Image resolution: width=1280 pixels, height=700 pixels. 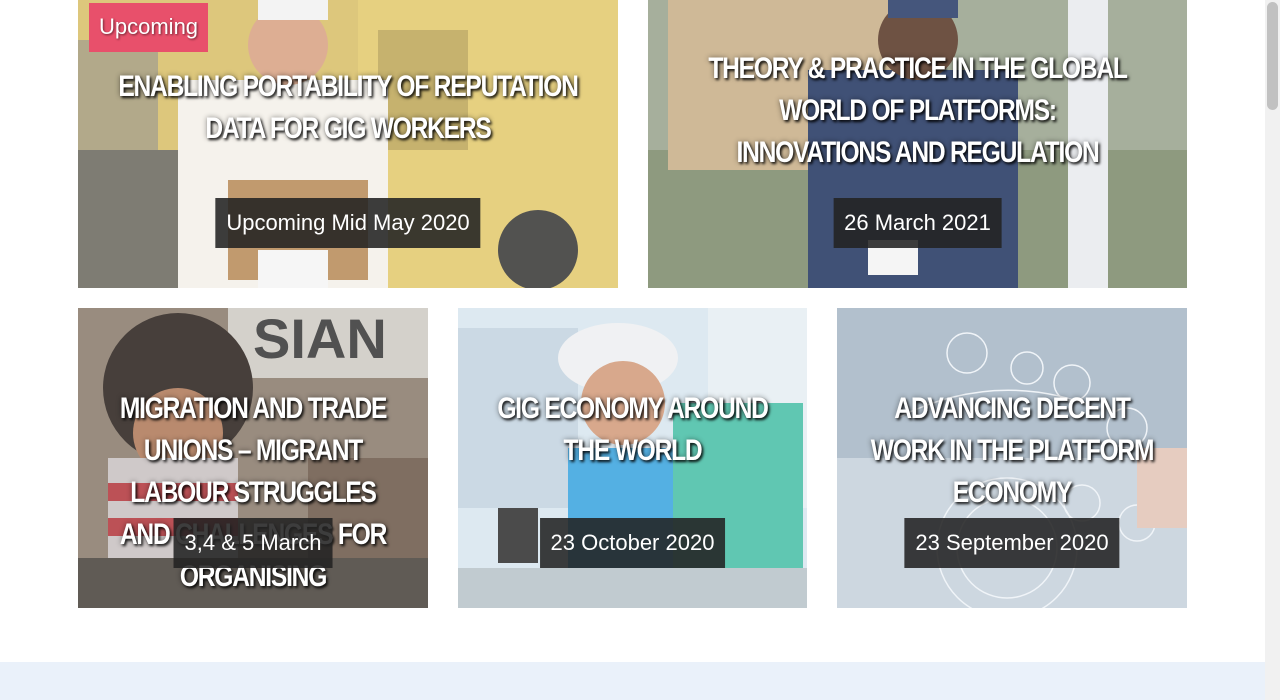 What do you see at coordinates (1272, 56) in the screenshot?
I see `scrollbar-thumb` at bounding box center [1272, 56].